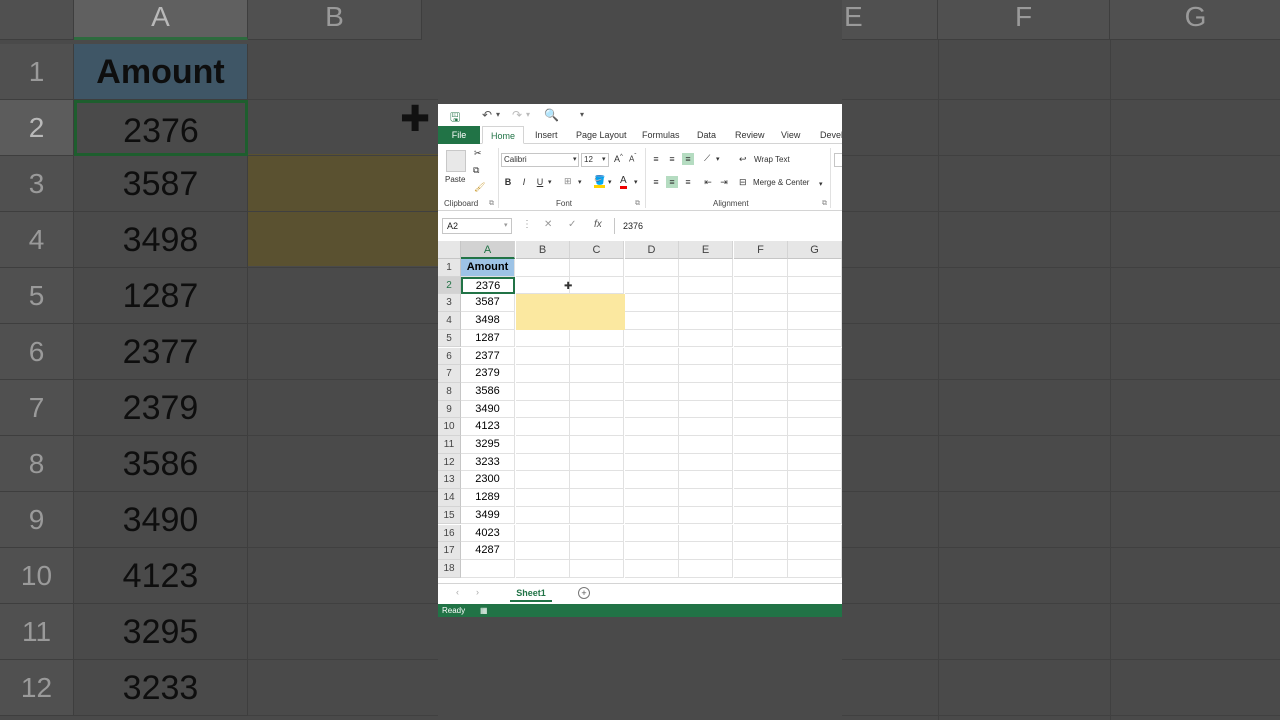 Image resolution: width=1280 pixels, height=720 pixels. I want to click on cell-b10, so click(543, 427).